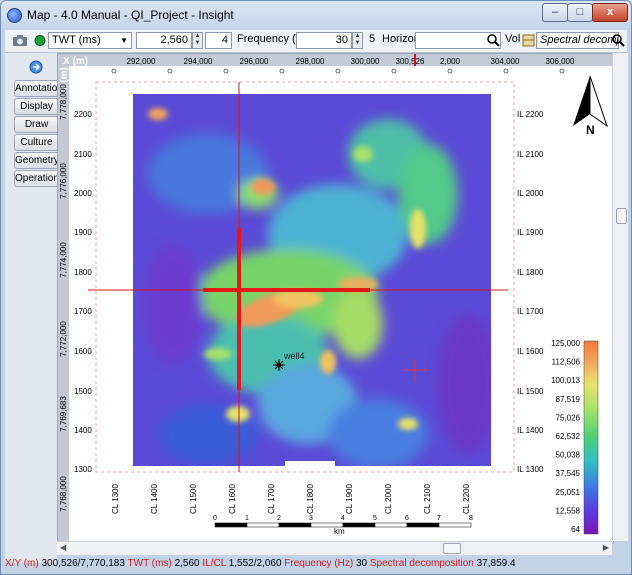 The width and height of the screenshot is (632, 575). Describe the element at coordinates (214, 563) in the screenshot. I see `status-ilcl-label: IL/CL` at that location.